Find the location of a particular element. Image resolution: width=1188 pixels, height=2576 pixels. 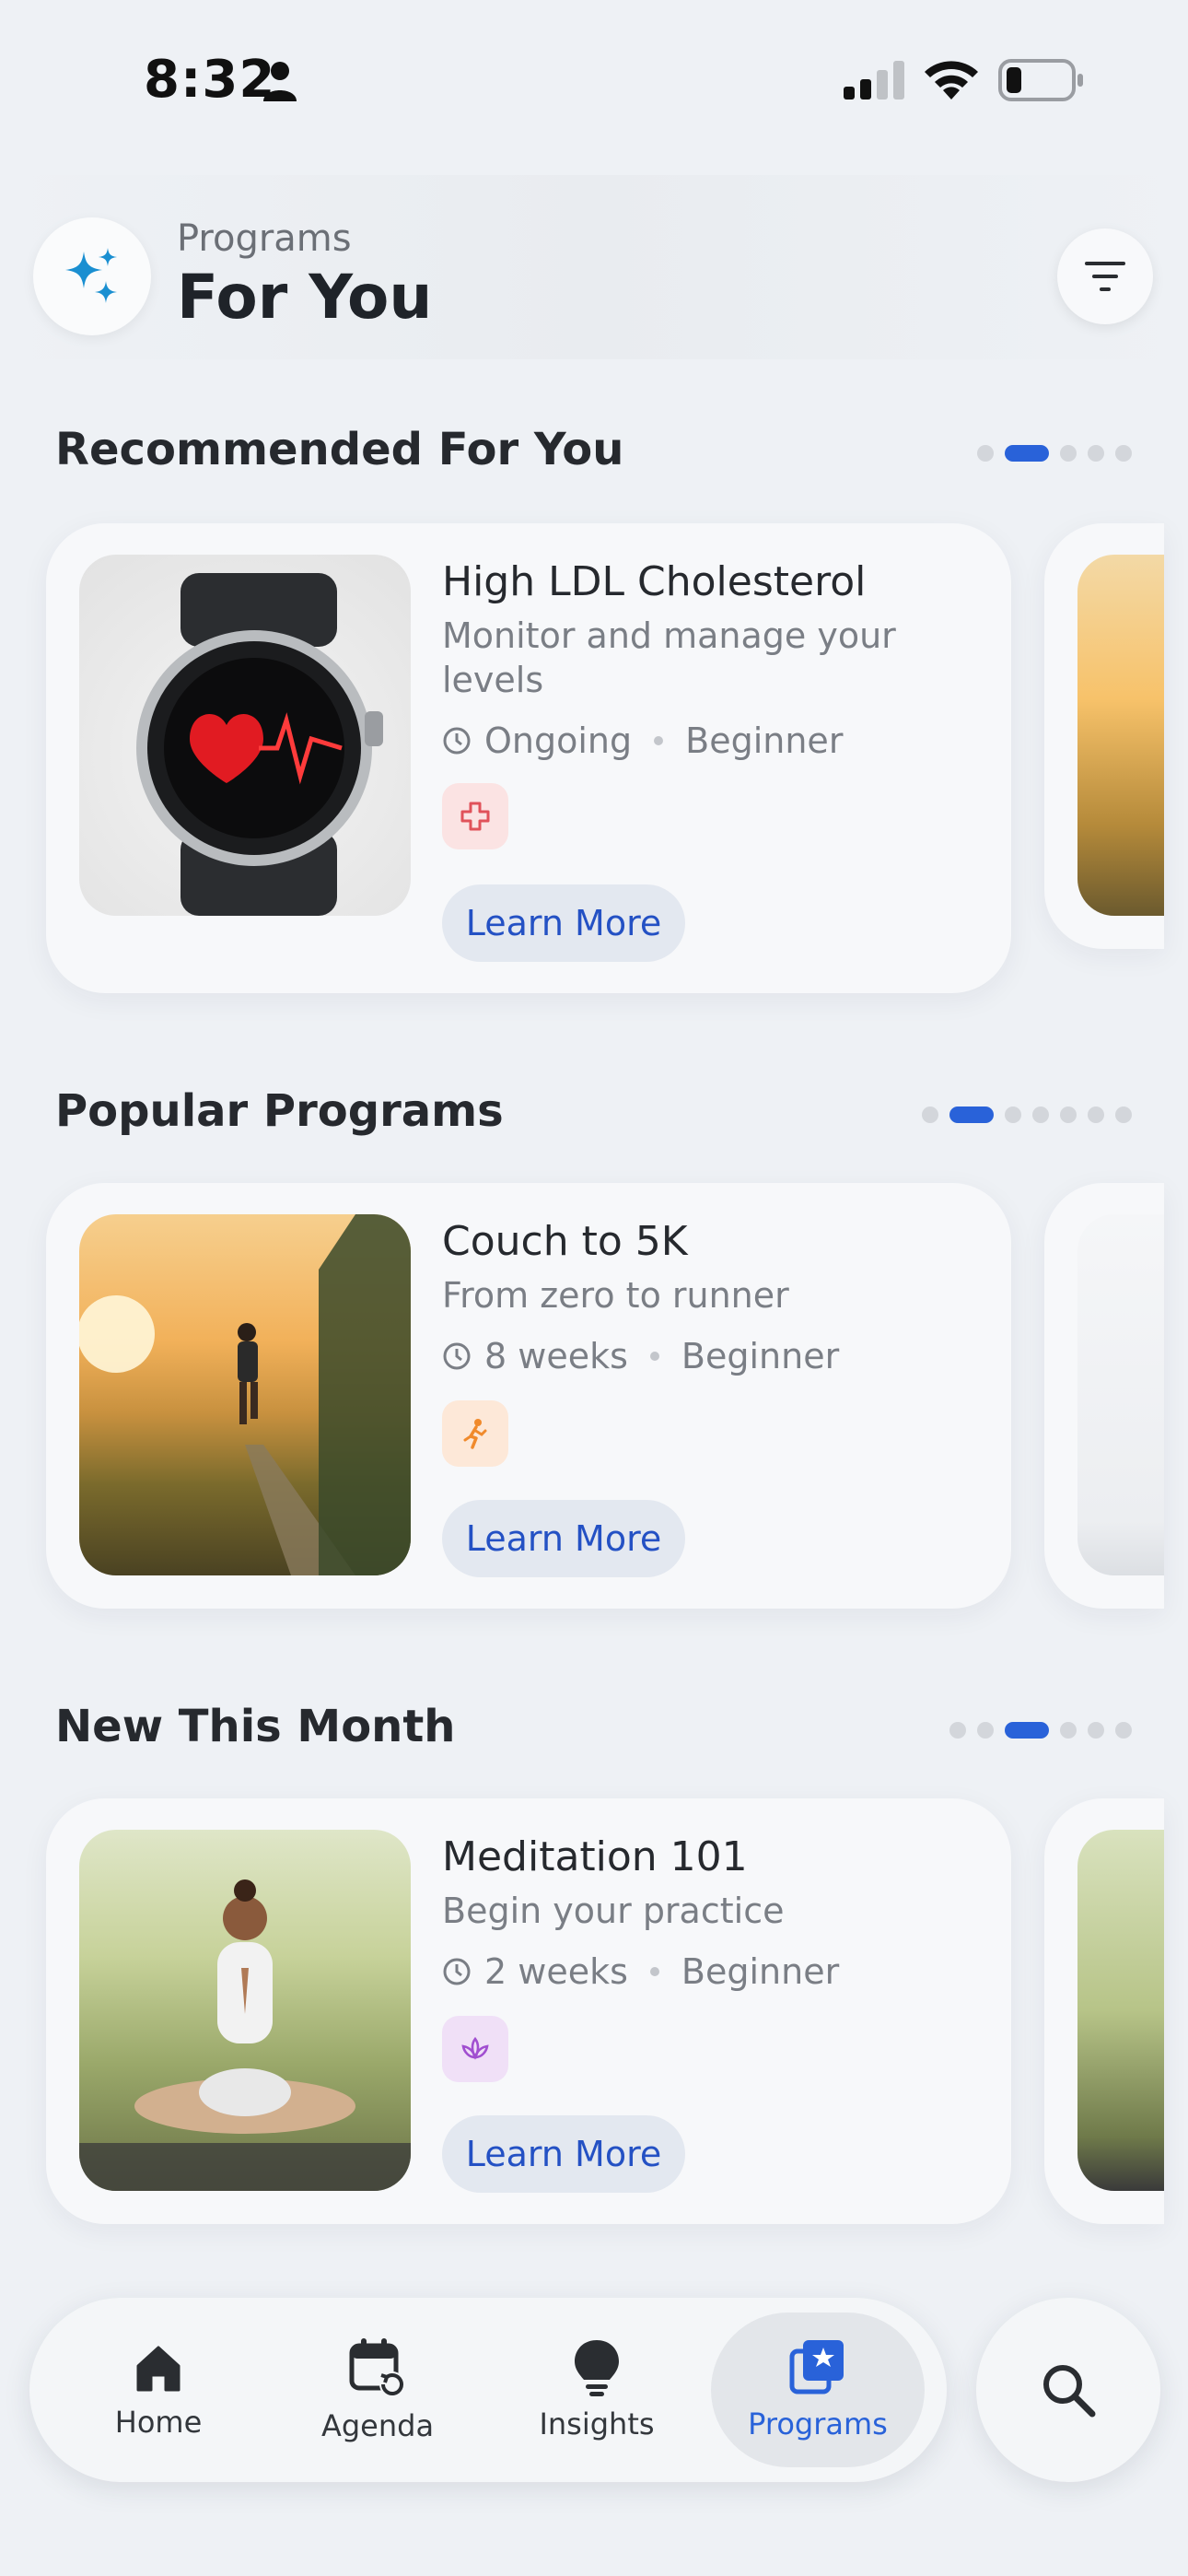

nav-label: Home is located at coordinates (158, 2422).